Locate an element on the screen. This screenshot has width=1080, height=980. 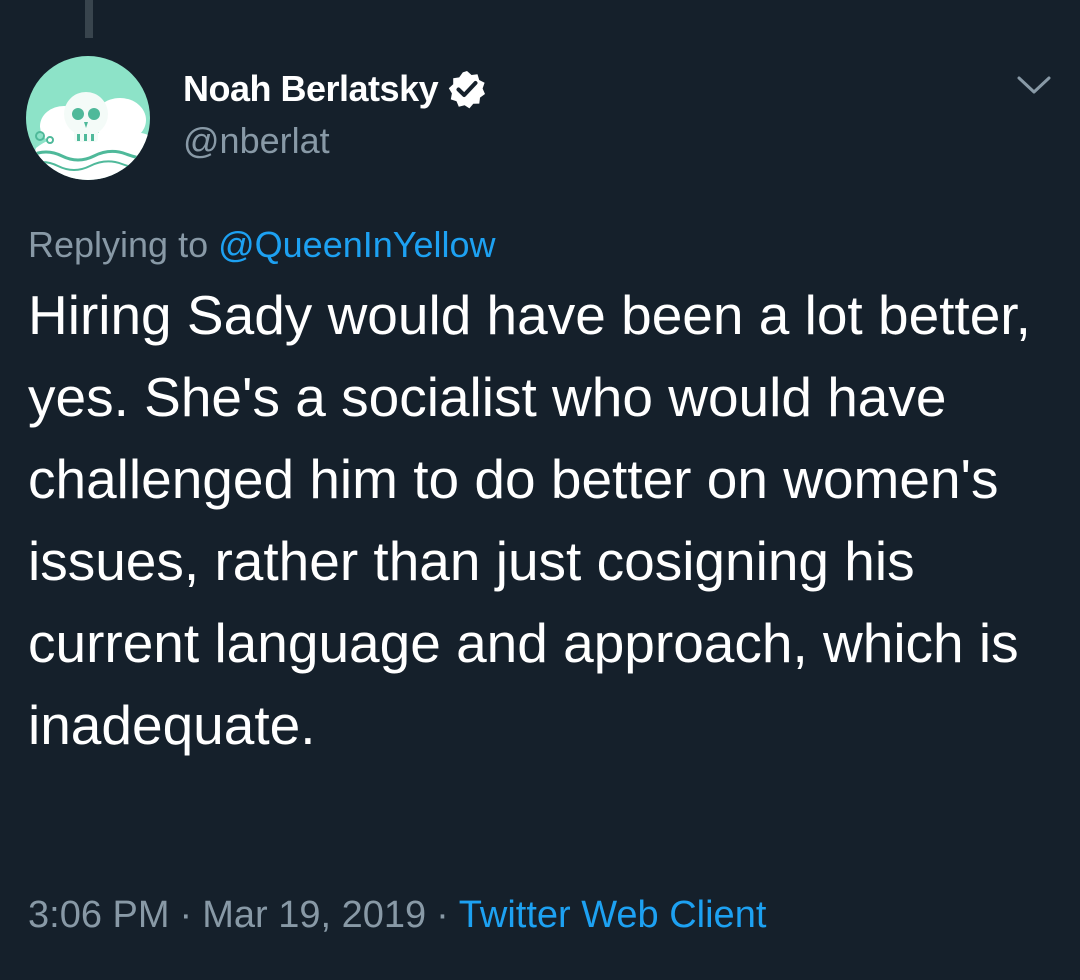
skull-avatar-icon is located at coordinates (88, 118).